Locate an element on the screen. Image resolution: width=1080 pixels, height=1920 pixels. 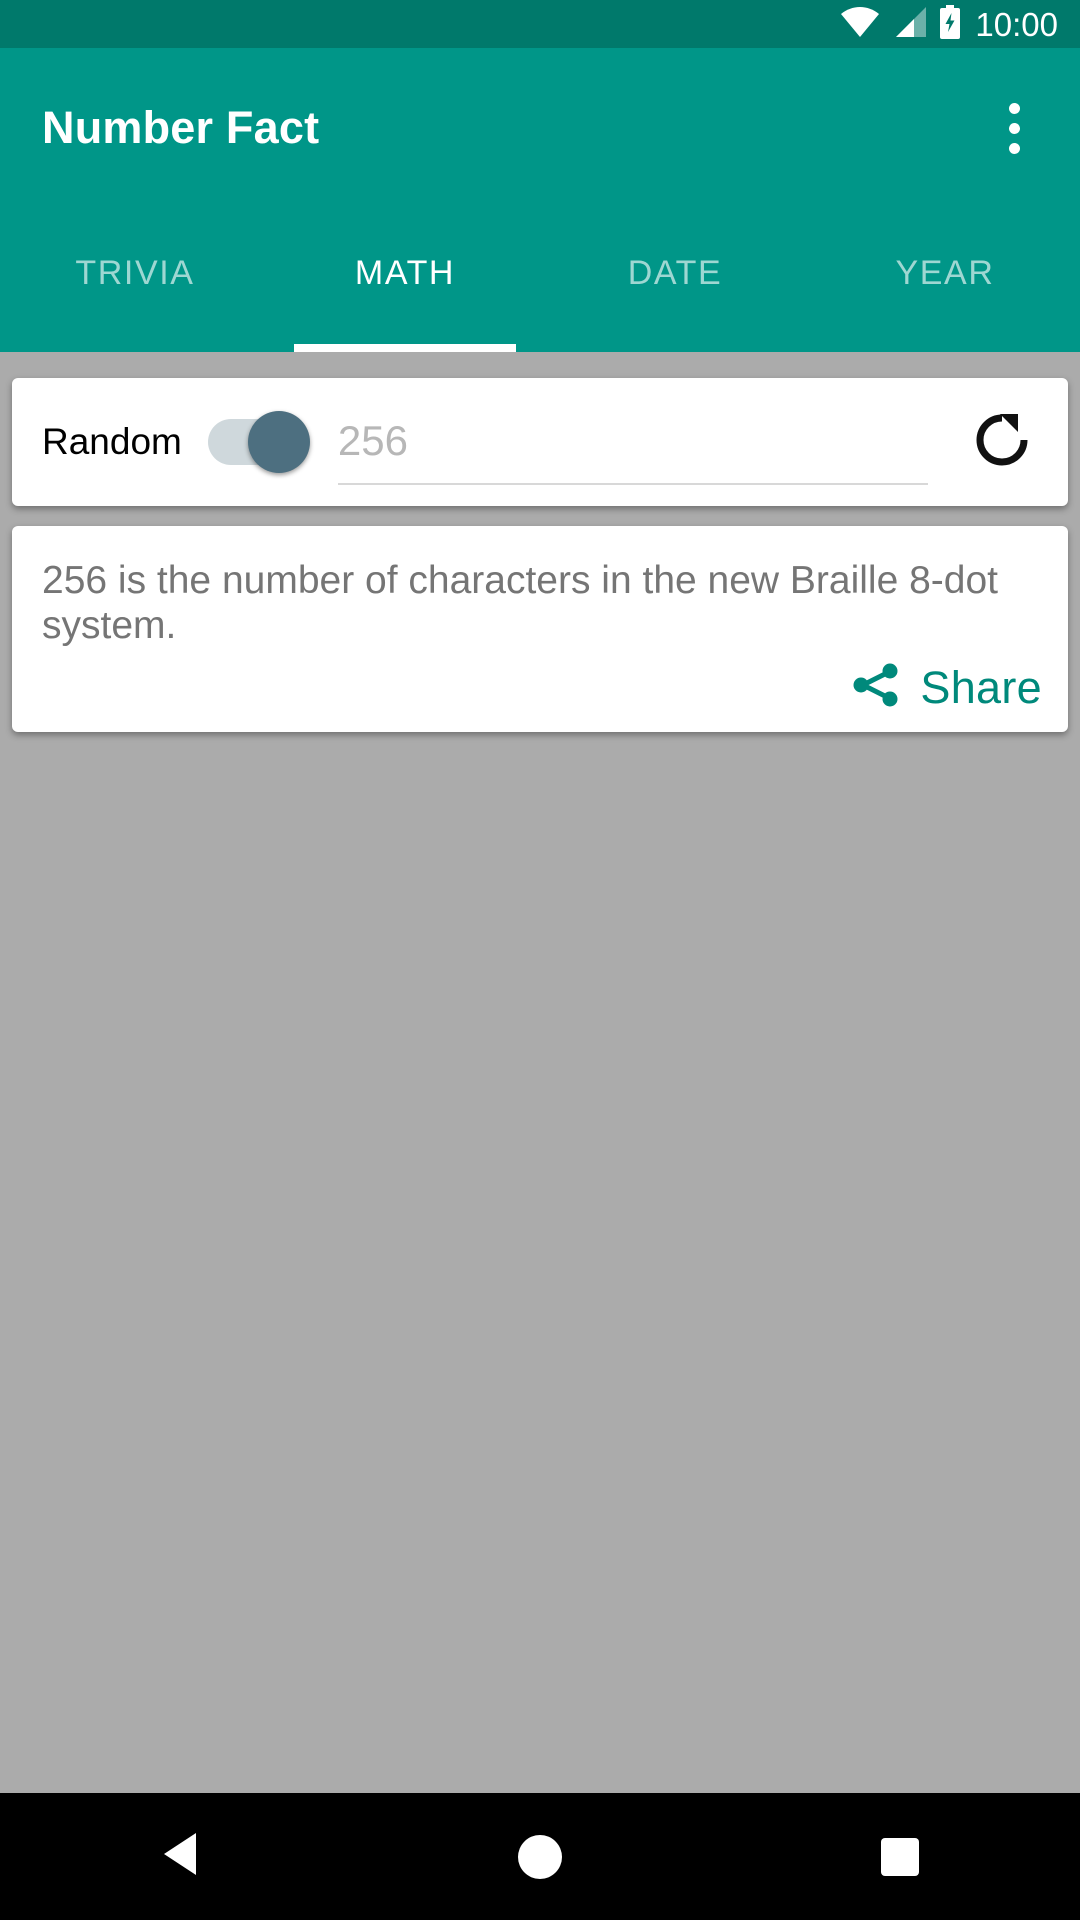
share-label: Share is located at coordinates (981, 687).